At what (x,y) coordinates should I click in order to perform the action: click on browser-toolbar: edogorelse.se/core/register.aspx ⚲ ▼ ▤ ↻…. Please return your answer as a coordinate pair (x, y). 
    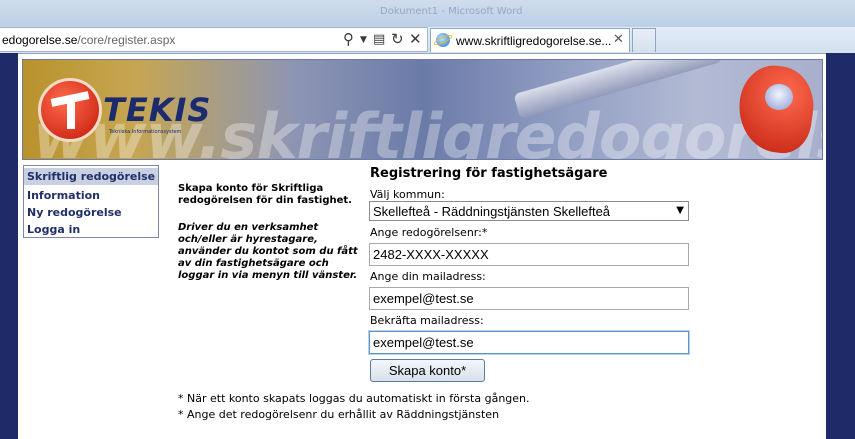
    Looking at the image, I should click on (427, 40).